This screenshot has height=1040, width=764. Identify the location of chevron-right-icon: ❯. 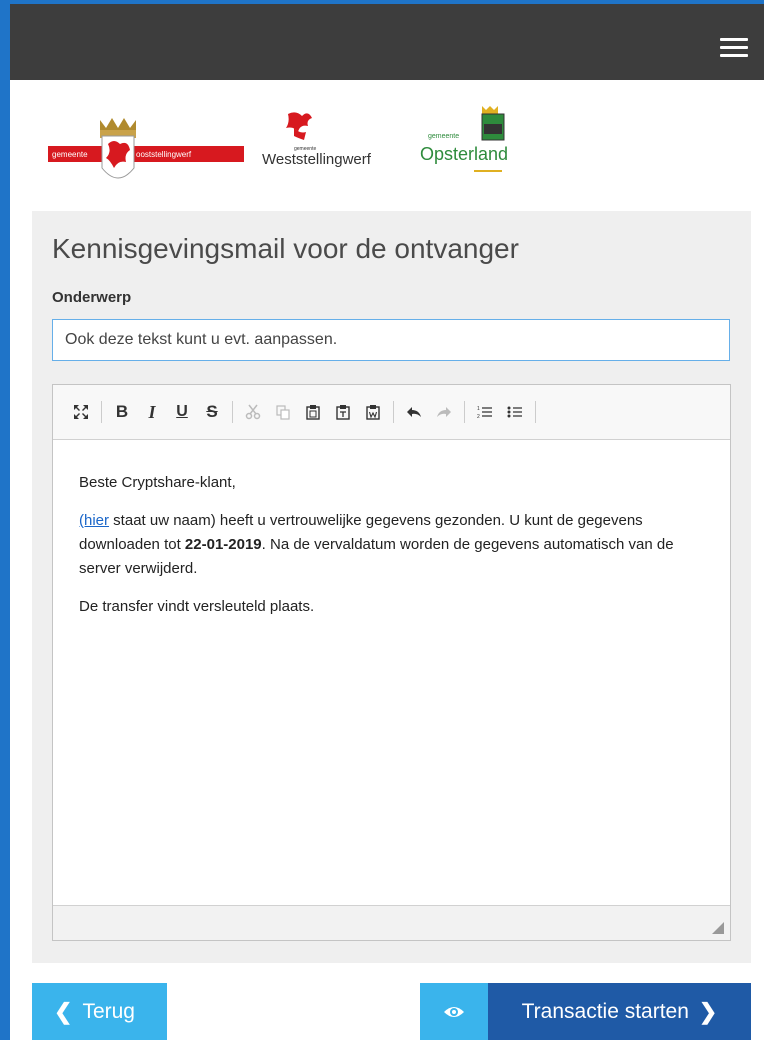
(708, 1011).